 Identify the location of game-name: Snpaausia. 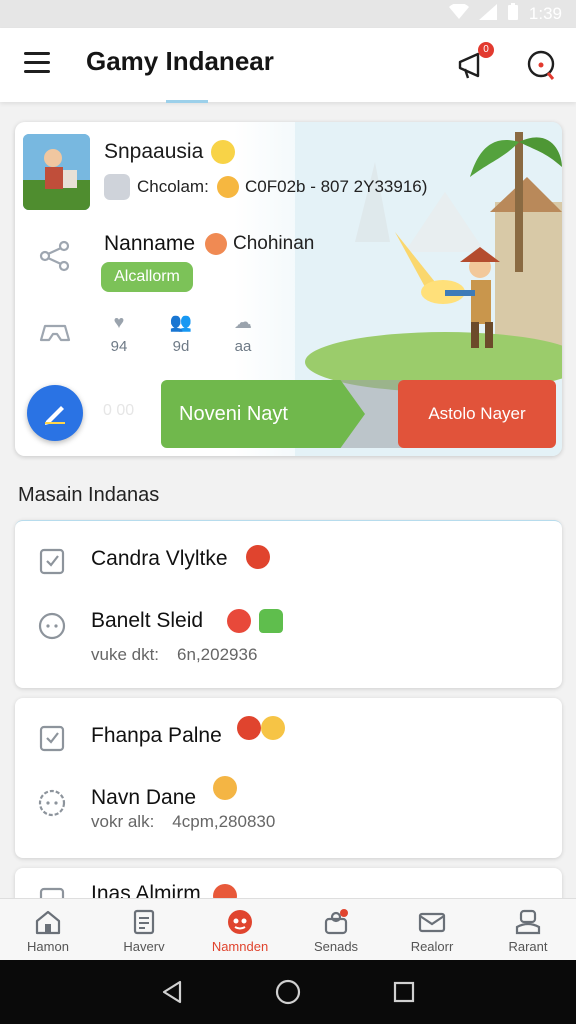
(154, 151).